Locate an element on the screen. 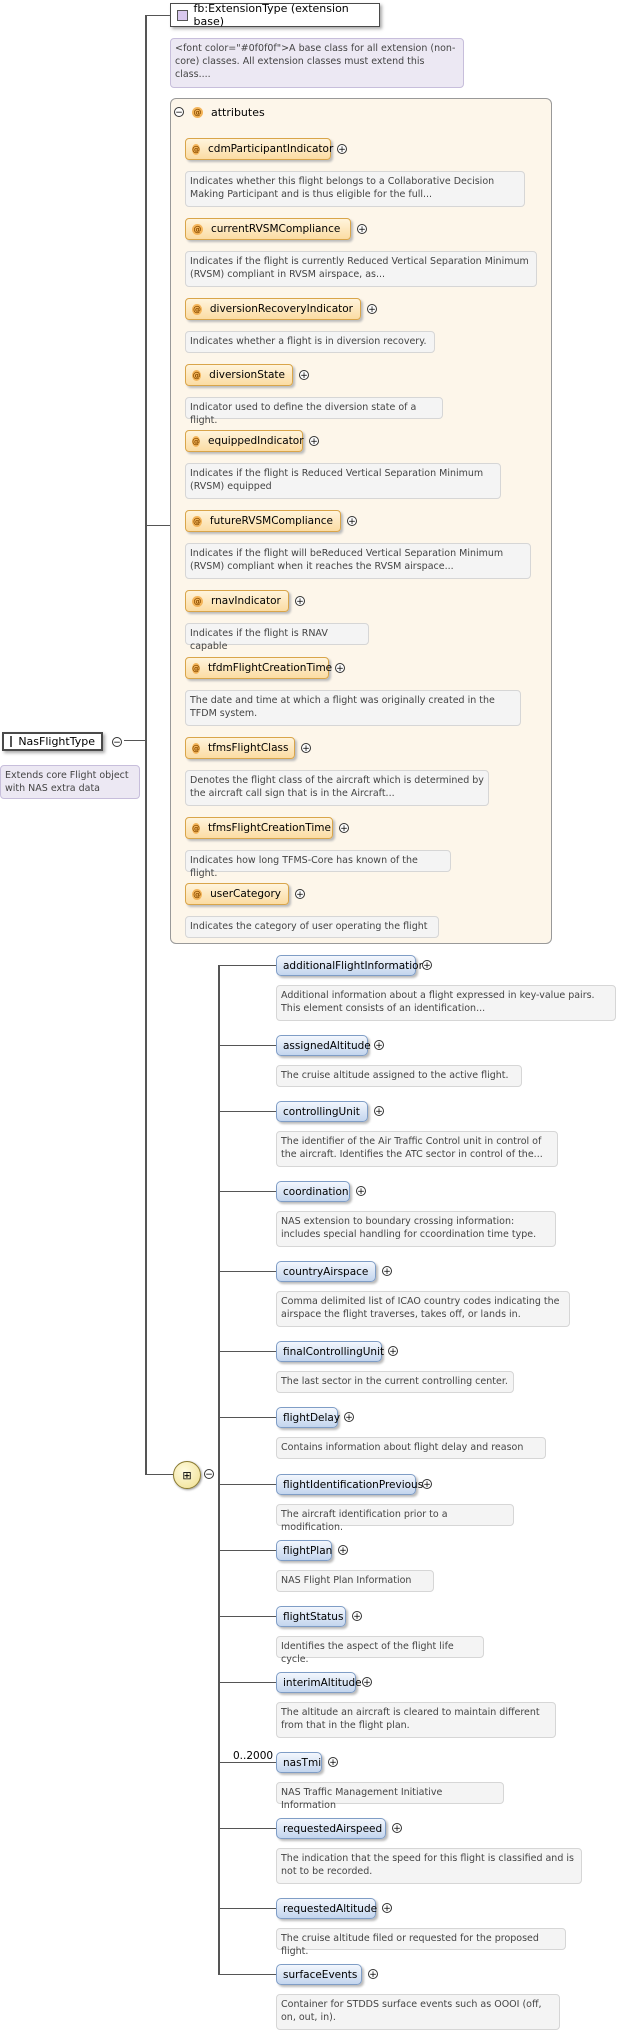 The width and height of the screenshot is (621, 2035). element-name: interimAltitude is located at coordinates (322, 1682).